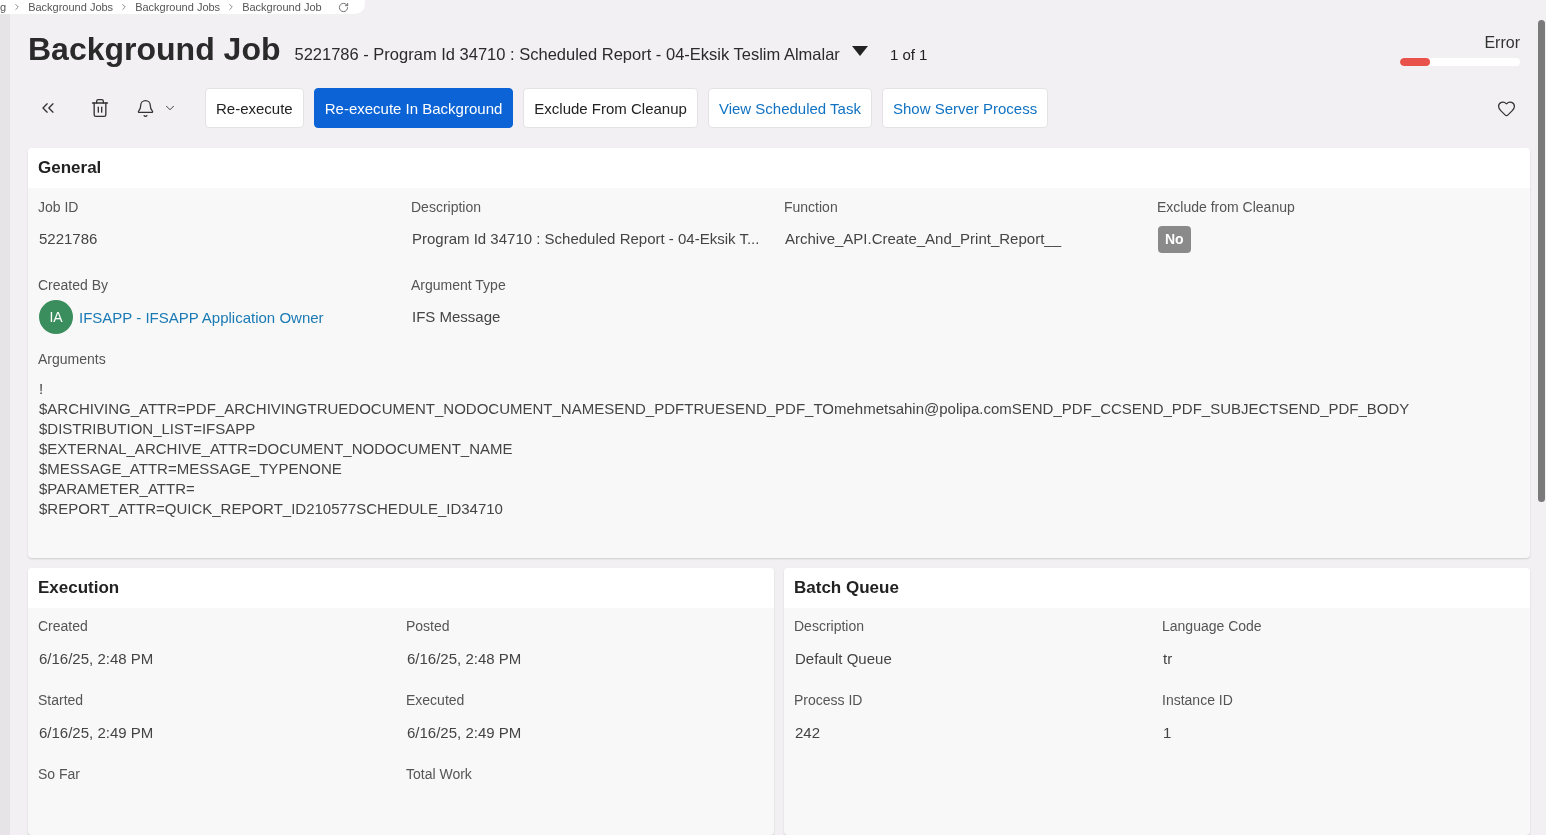 The height and width of the screenshot is (835, 1546). Describe the element at coordinates (282, 7) in the screenshot. I see `breadcrumb-link: Background Job` at that location.